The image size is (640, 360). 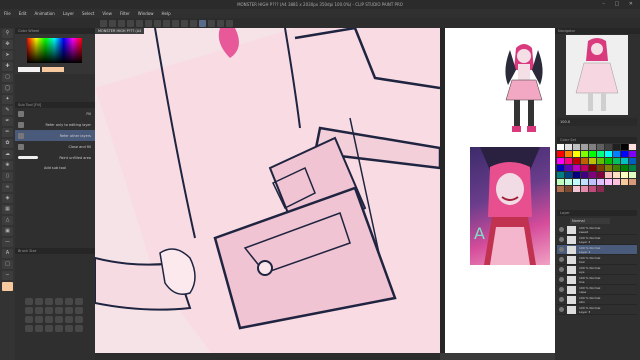 I want to click on snap-icon, so click(x=202, y=23).